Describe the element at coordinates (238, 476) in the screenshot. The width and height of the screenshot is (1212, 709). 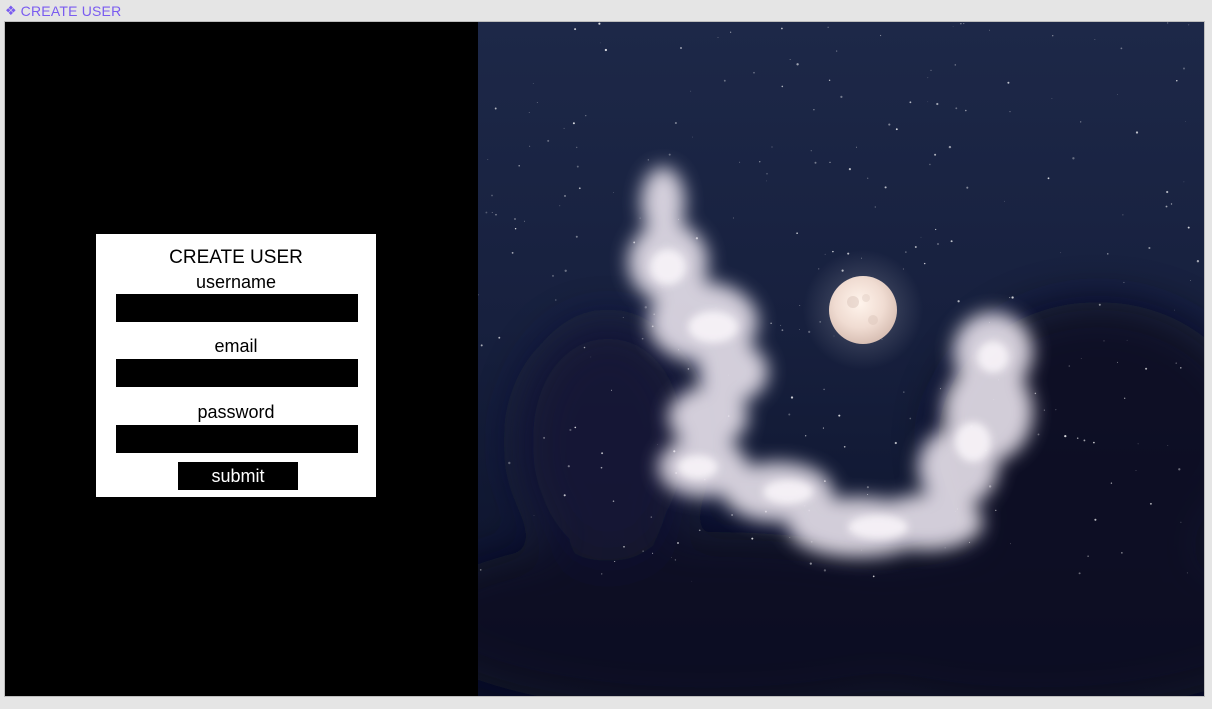
I see `submit-button: submit` at that location.